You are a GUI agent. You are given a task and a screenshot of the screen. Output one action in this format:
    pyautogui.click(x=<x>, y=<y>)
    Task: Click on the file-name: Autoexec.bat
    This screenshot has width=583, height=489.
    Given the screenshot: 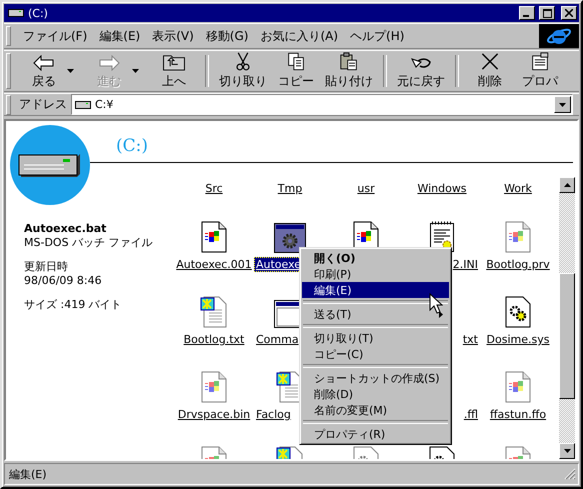 What is the action you would take?
    pyautogui.click(x=66, y=229)
    